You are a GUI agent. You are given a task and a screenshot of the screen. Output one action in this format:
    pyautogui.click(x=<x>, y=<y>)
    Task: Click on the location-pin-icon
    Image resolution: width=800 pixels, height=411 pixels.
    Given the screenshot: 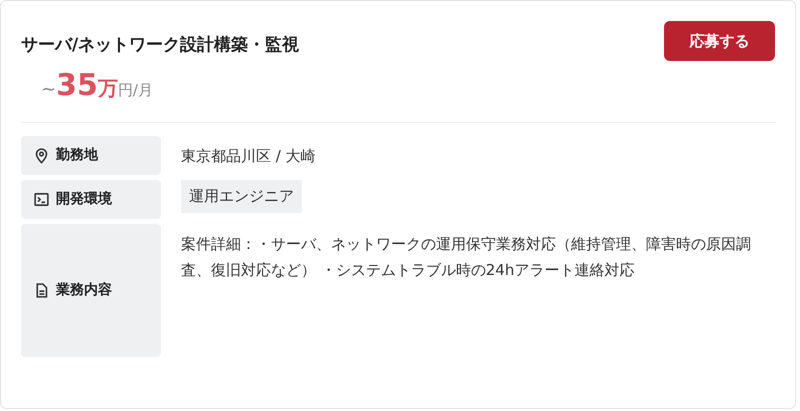 What is the action you would take?
    pyautogui.click(x=41, y=155)
    